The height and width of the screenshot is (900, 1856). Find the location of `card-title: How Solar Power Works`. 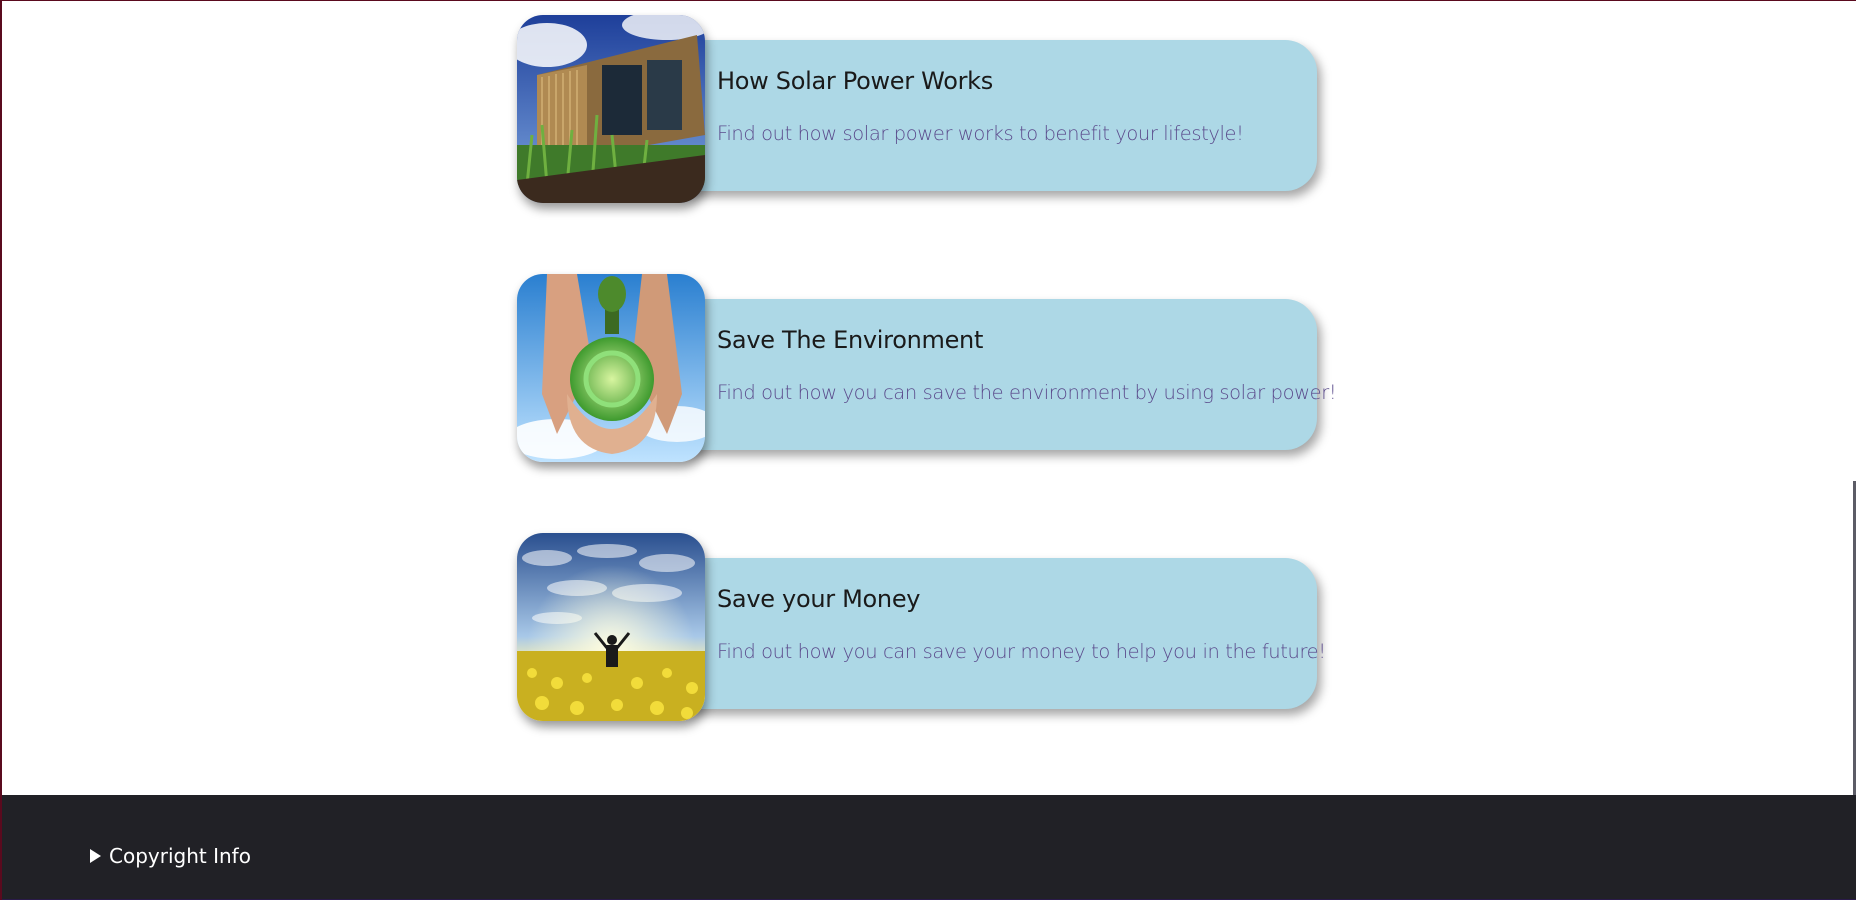

card-title: How Solar Power Works is located at coordinates (855, 81).